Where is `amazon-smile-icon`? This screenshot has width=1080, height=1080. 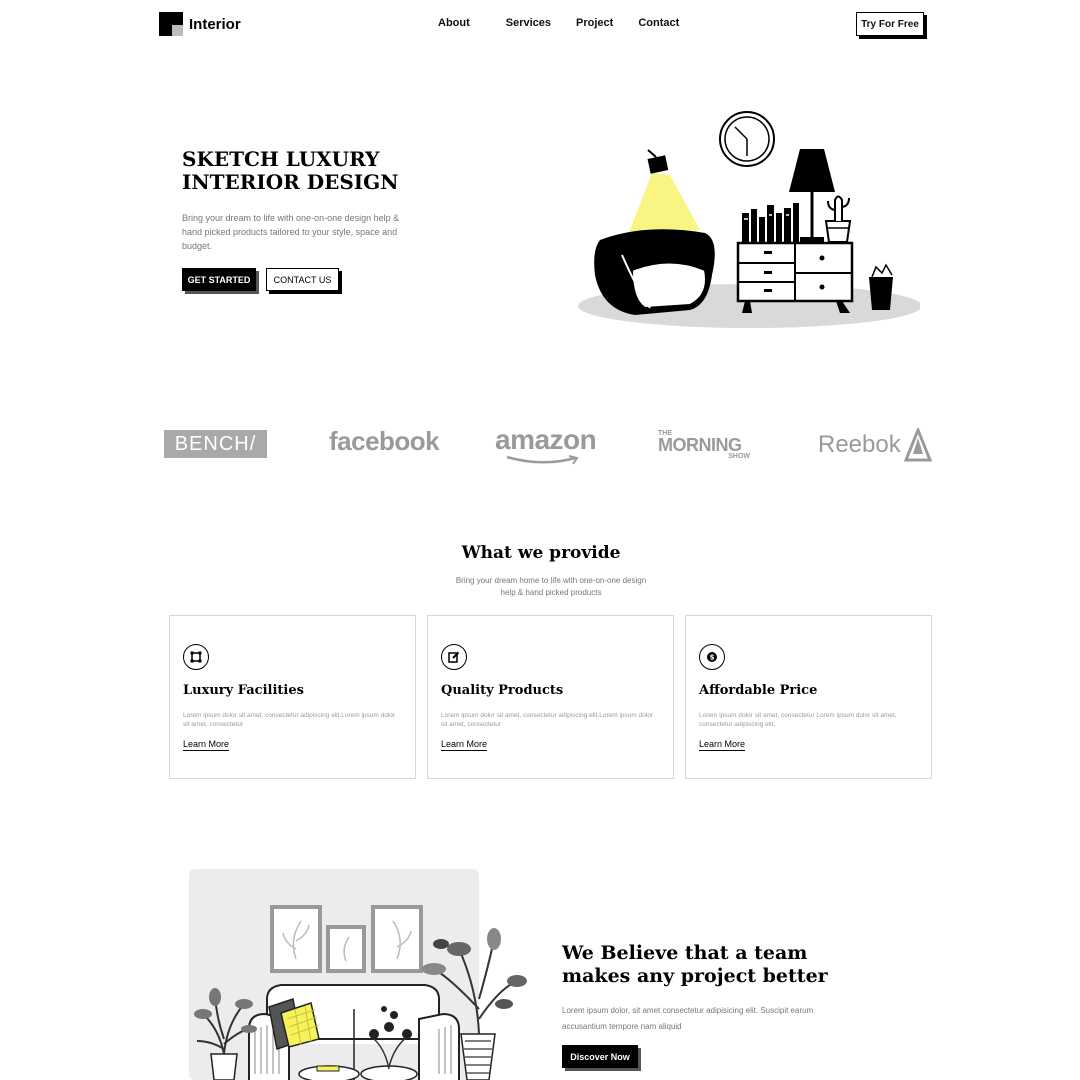
amazon-smile-icon is located at coordinates (542, 460).